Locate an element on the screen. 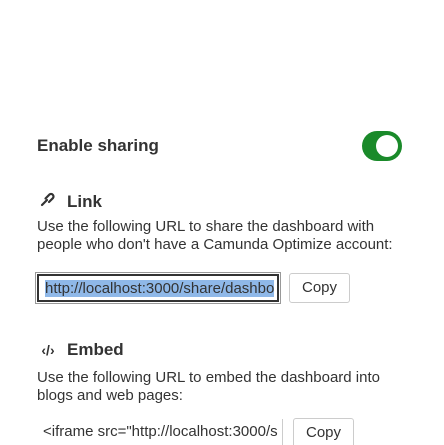 This screenshot has width=444, height=445. embed-code-field: <iframe src="http://localhost:3000/s is located at coordinates (160, 432).